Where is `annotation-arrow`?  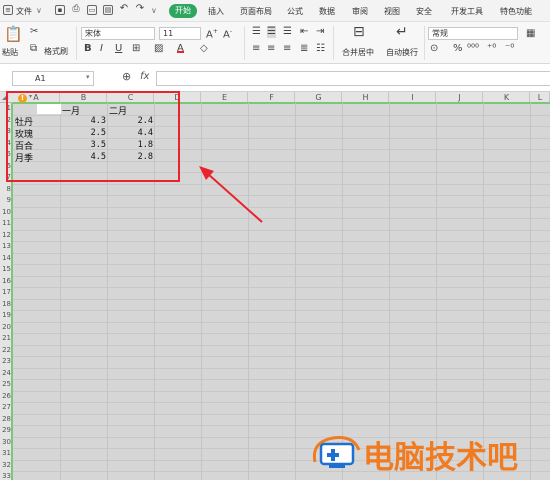
annotation-arrow is located at coordinates (231, 194).